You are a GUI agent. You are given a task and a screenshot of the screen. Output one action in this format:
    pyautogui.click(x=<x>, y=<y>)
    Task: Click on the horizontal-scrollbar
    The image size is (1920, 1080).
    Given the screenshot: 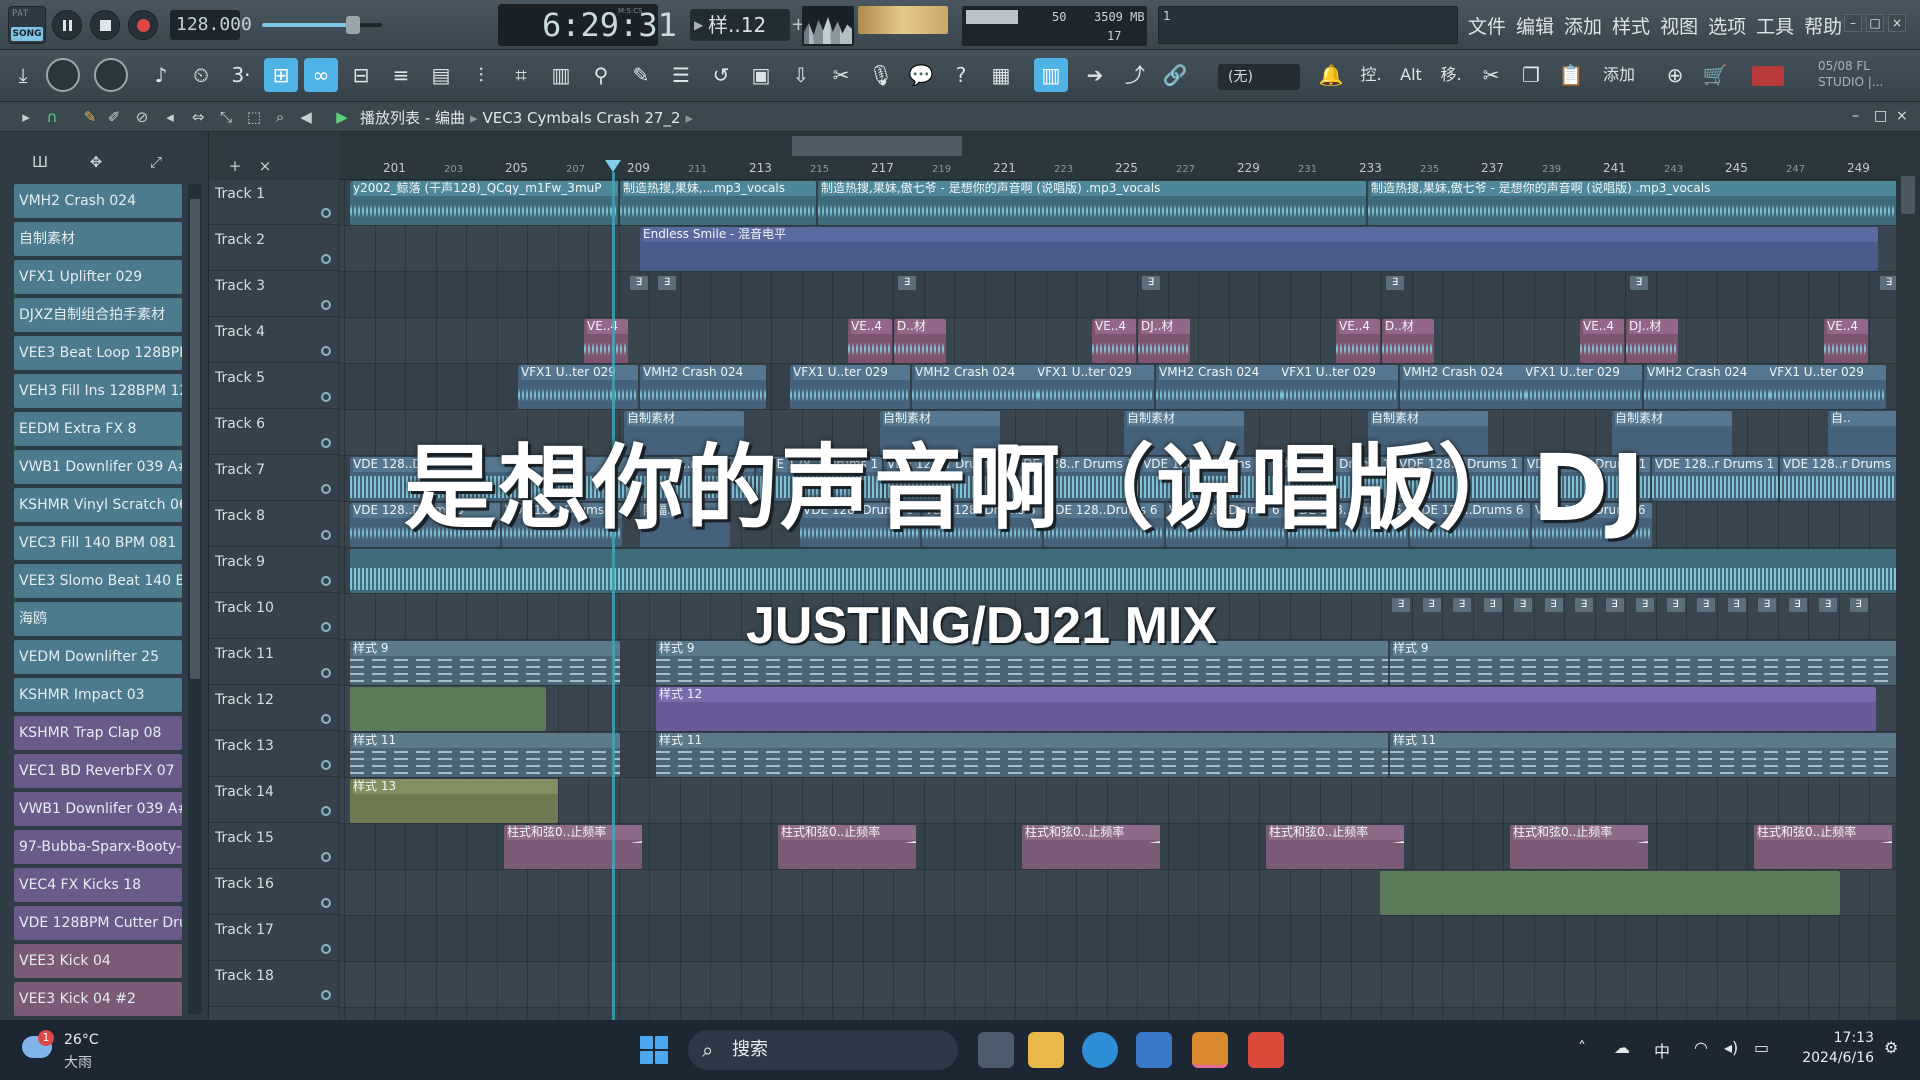 What is the action you would take?
    pyautogui.click(x=1118, y=146)
    